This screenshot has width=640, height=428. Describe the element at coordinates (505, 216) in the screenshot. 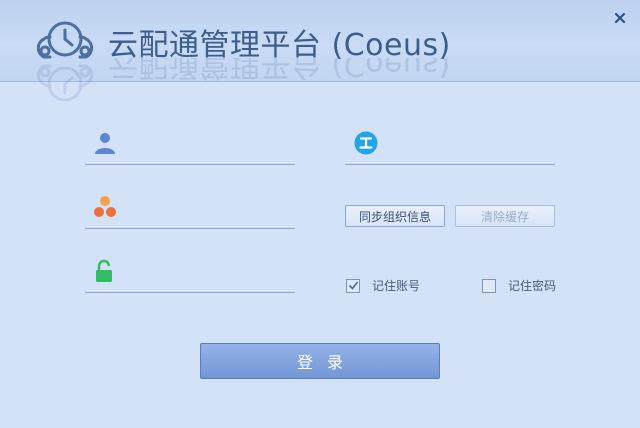

I see `clear-cache-button: 清除缓存` at that location.